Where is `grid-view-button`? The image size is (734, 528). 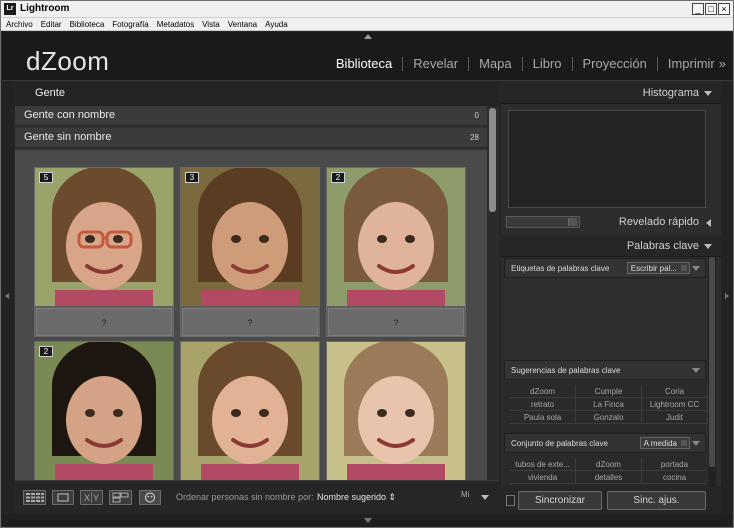
grid-view-button is located at coordinates (34, 497).